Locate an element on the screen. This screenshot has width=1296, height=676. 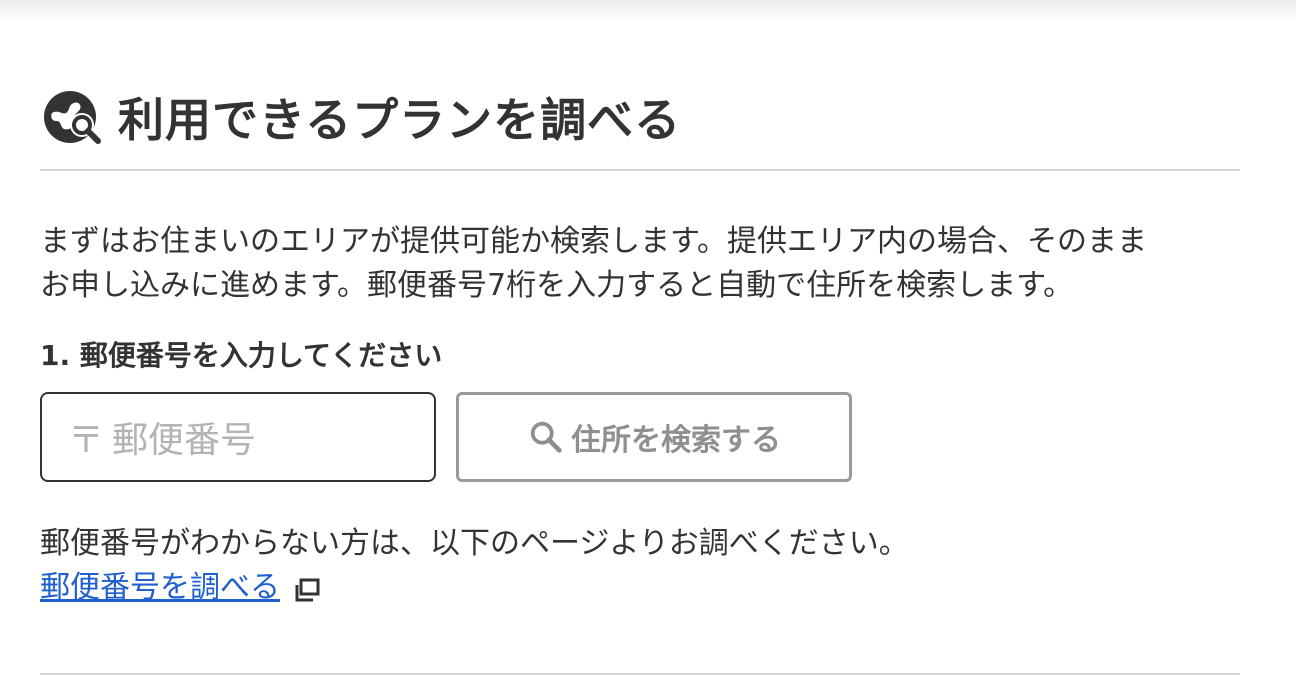
postal-code-placeholder: 郵便番号 is located at coordinates (184, 440).